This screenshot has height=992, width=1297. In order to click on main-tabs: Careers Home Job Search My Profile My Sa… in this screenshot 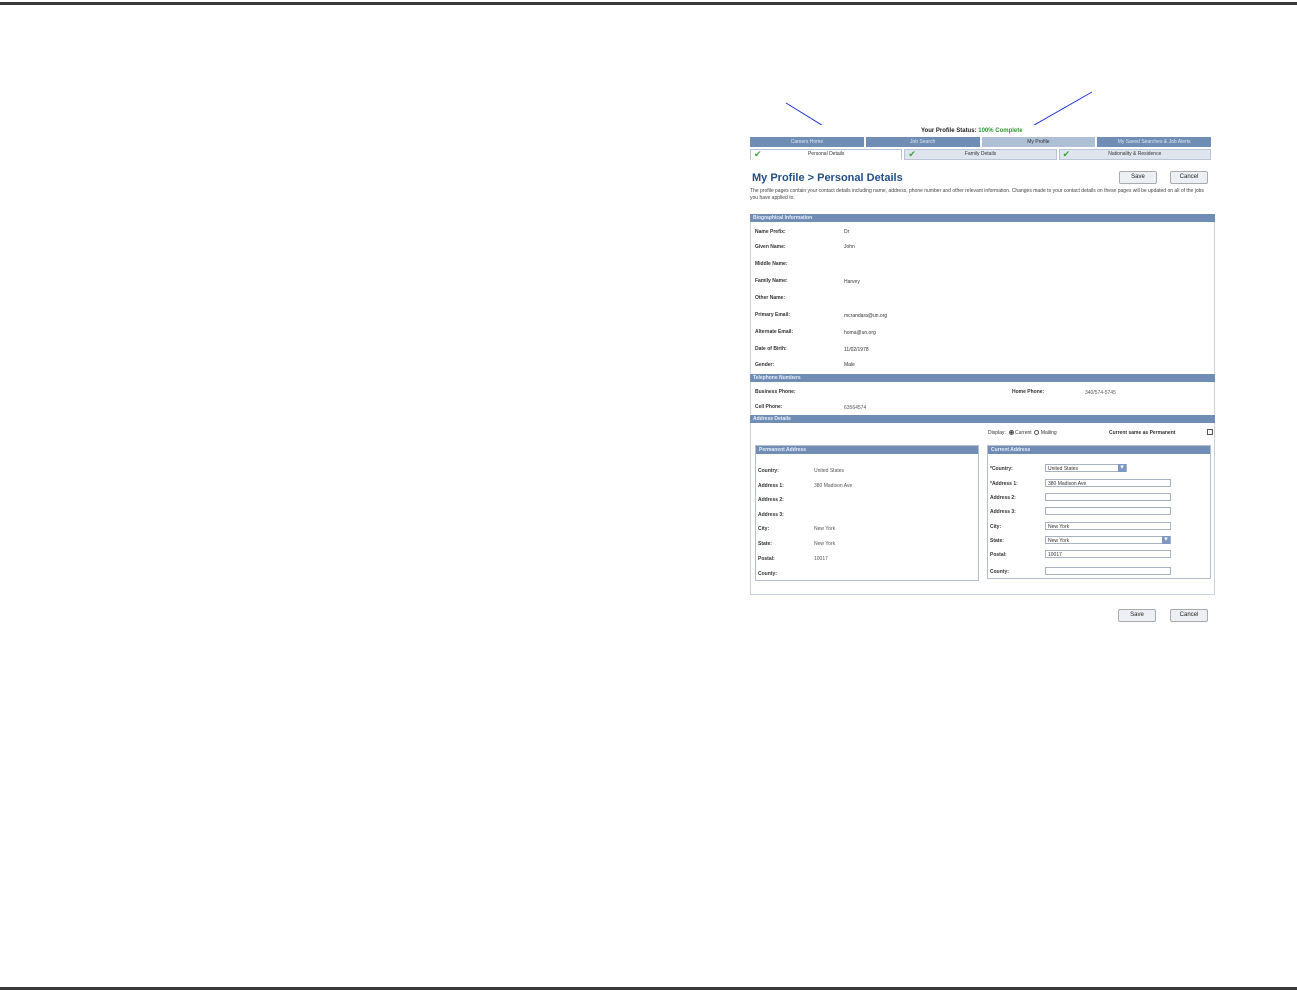, I will do `click(980, 142)`.